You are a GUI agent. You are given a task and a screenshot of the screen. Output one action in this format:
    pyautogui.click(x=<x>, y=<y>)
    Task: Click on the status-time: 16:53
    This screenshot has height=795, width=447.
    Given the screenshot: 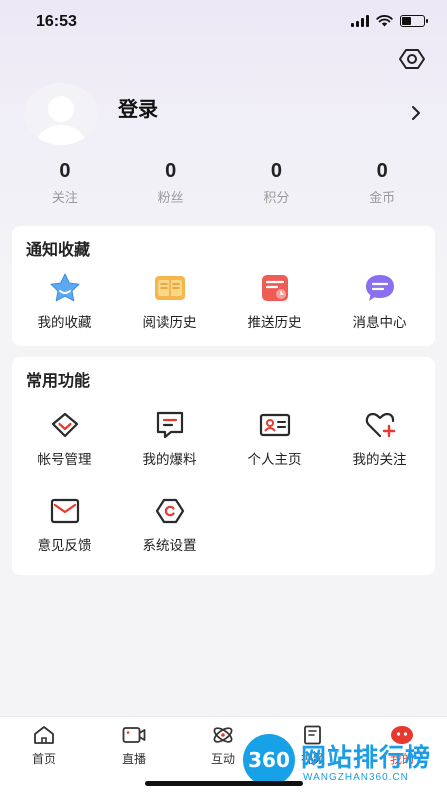 What is the action you would take?
    pyautogui.click(x=56, y=21)
    